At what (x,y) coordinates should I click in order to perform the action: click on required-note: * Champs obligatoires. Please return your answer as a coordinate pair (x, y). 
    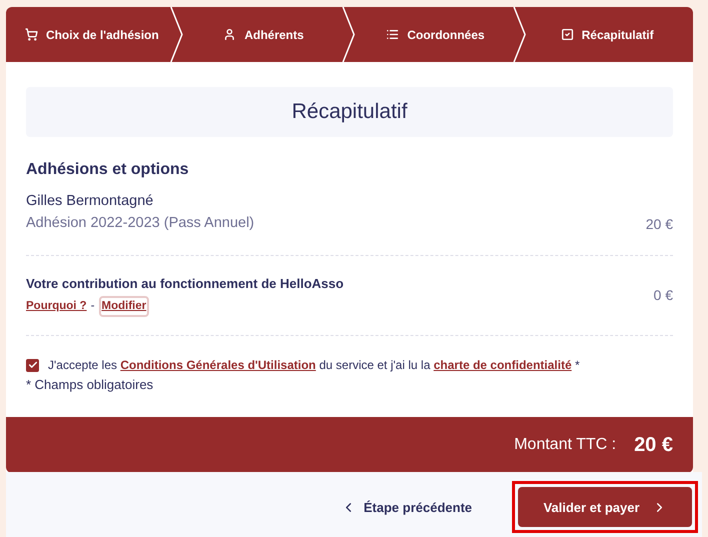
    Looking at the image, I should click on (90, 385).